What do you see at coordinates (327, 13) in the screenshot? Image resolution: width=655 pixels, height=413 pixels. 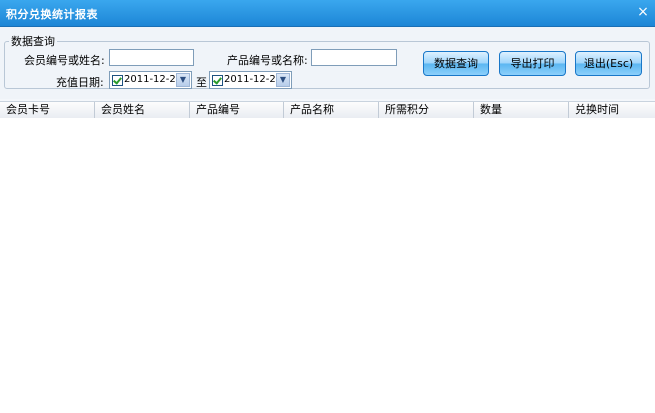 I see `title-bar: 积分兑换统计报表 ×` at bounding box center [327, 13].